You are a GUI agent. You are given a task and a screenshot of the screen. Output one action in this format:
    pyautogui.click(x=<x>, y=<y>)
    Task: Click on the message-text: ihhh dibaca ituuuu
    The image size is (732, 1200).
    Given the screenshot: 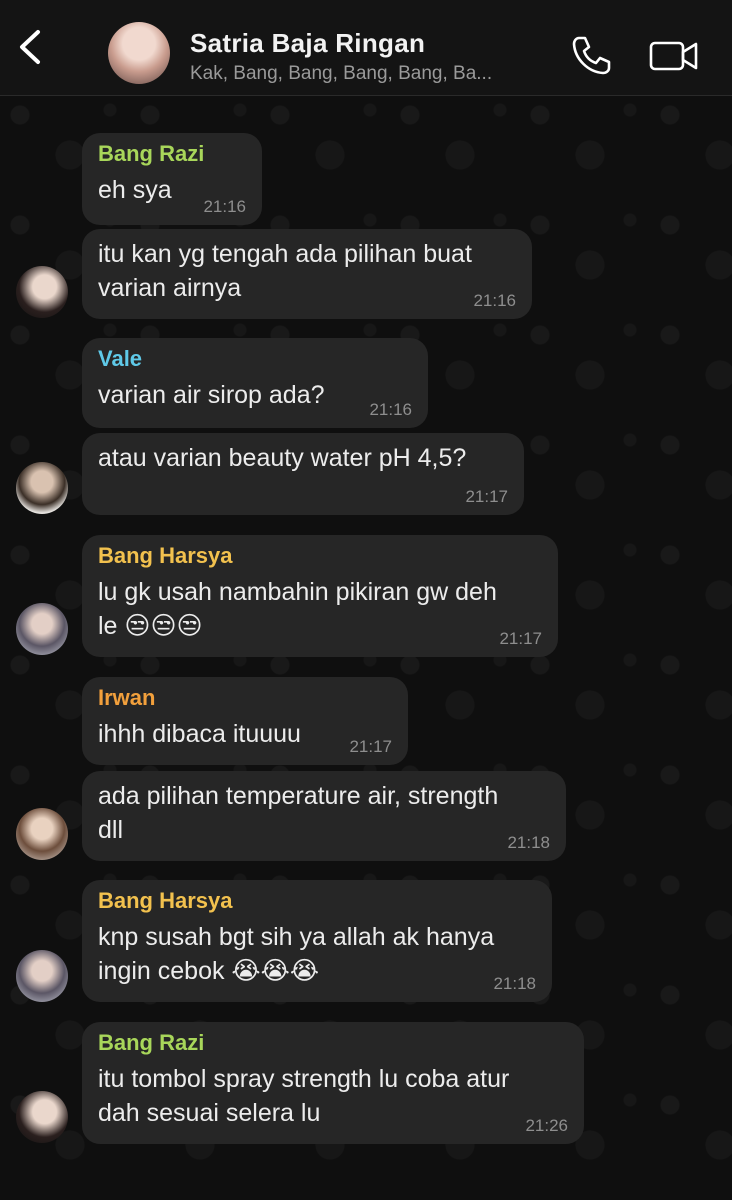 What is the action you would take?
    pyautogui.click(x=199, y=734)
    